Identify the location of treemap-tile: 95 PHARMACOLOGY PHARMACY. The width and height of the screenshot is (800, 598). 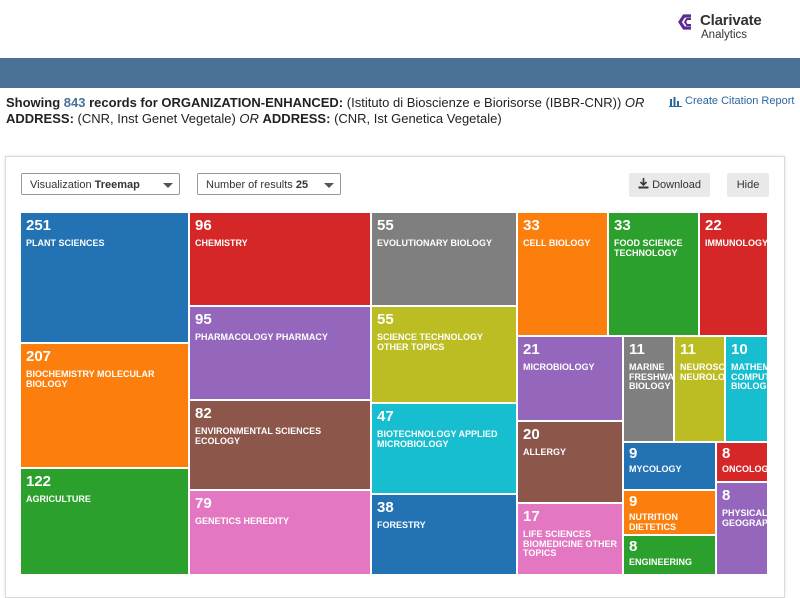
(280, 353).